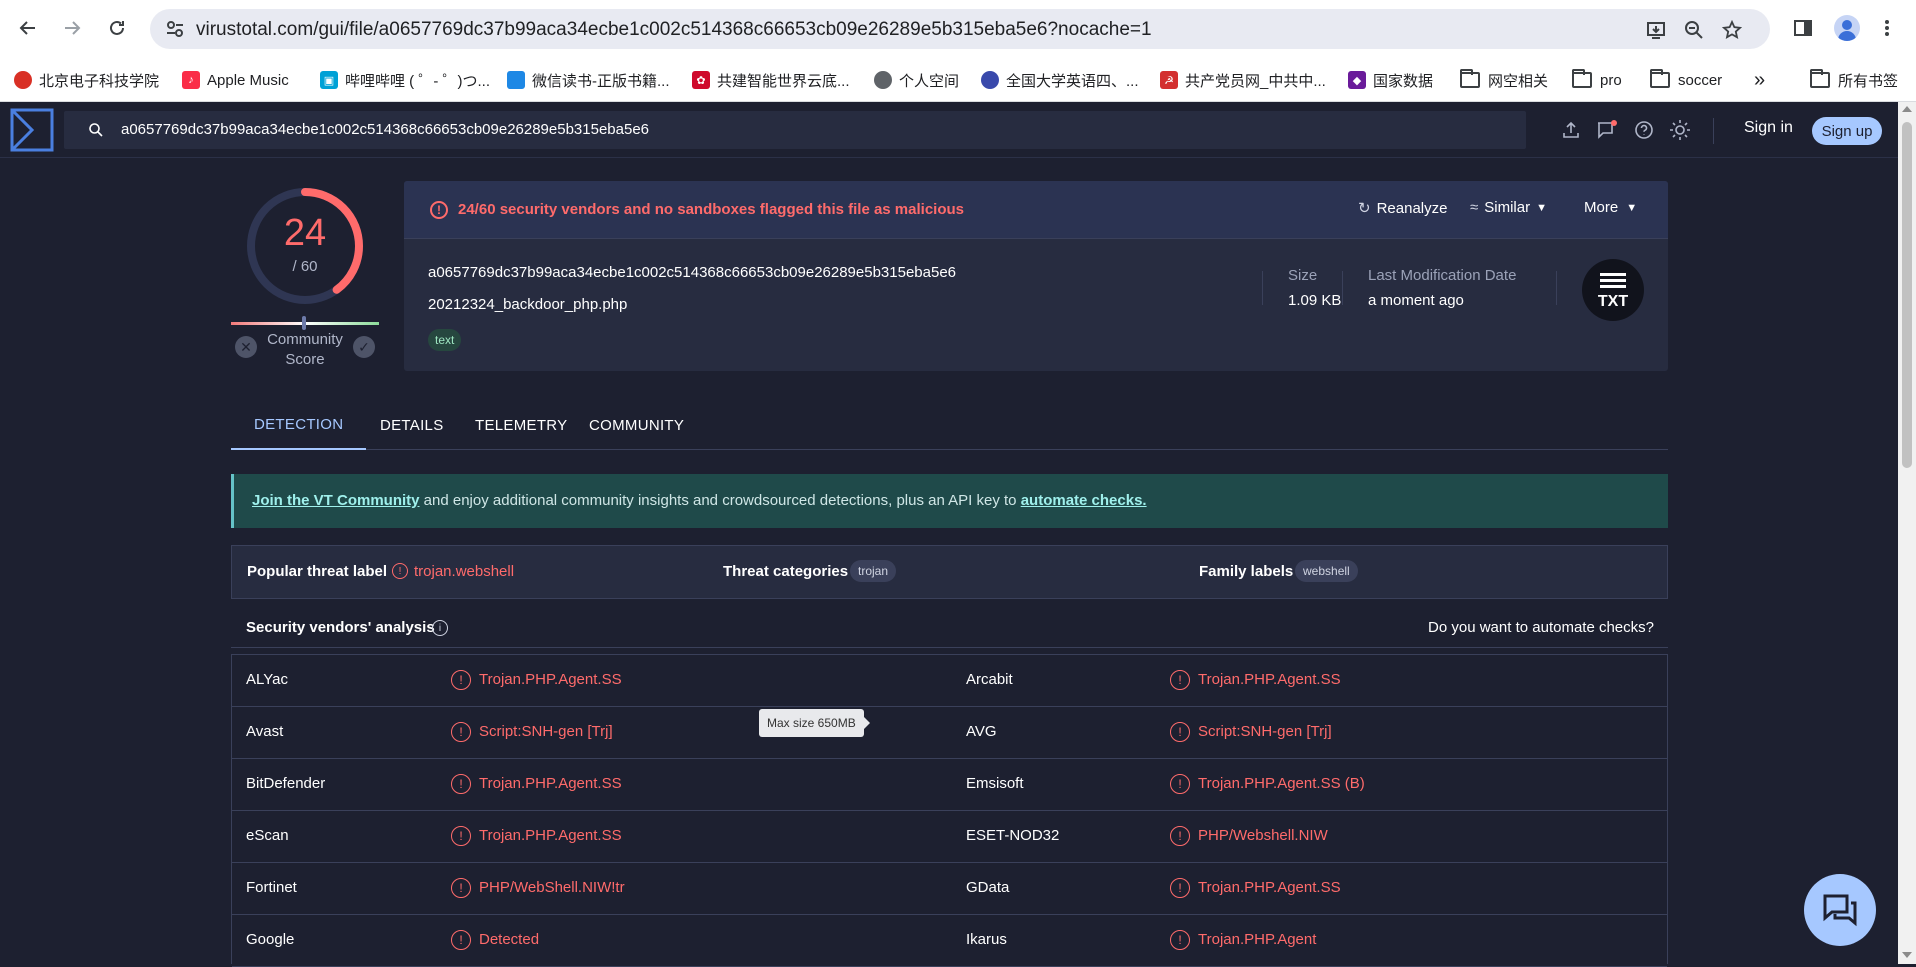 The image size is (1916, 967). I want to click on similar-label: Similar, so click(1507, 207).